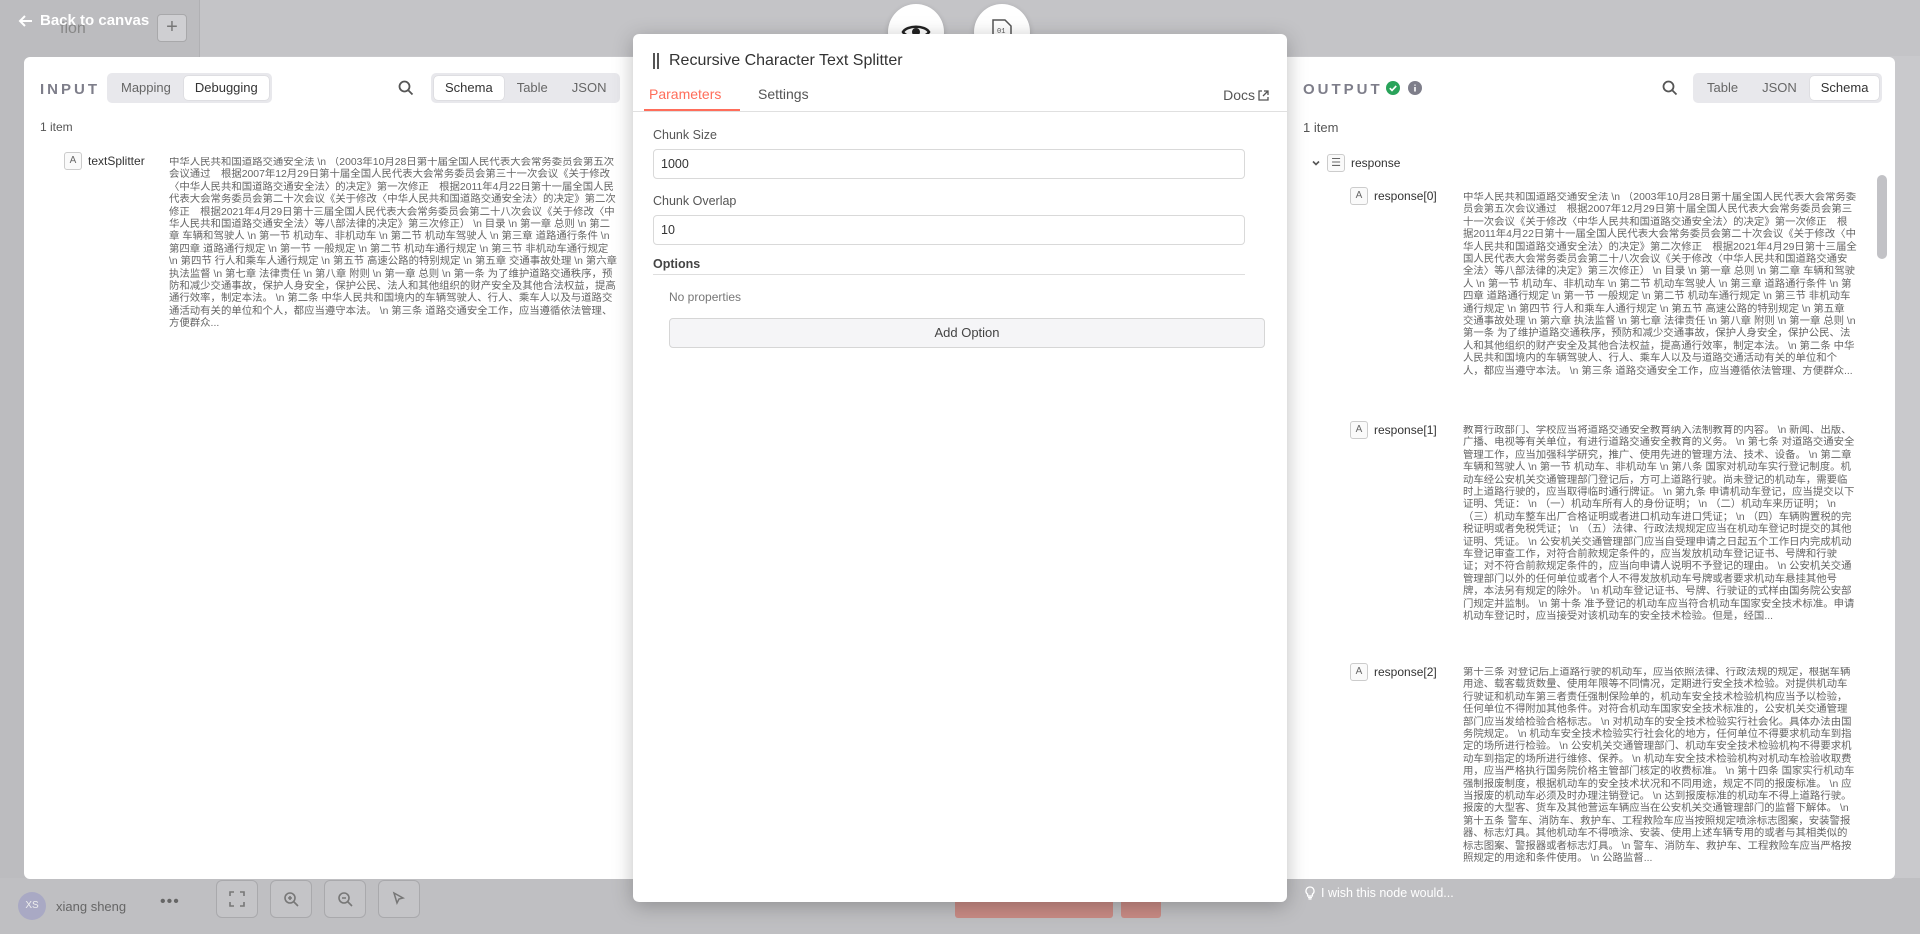  I want to click on zoom-out-button, so click(345, 899).